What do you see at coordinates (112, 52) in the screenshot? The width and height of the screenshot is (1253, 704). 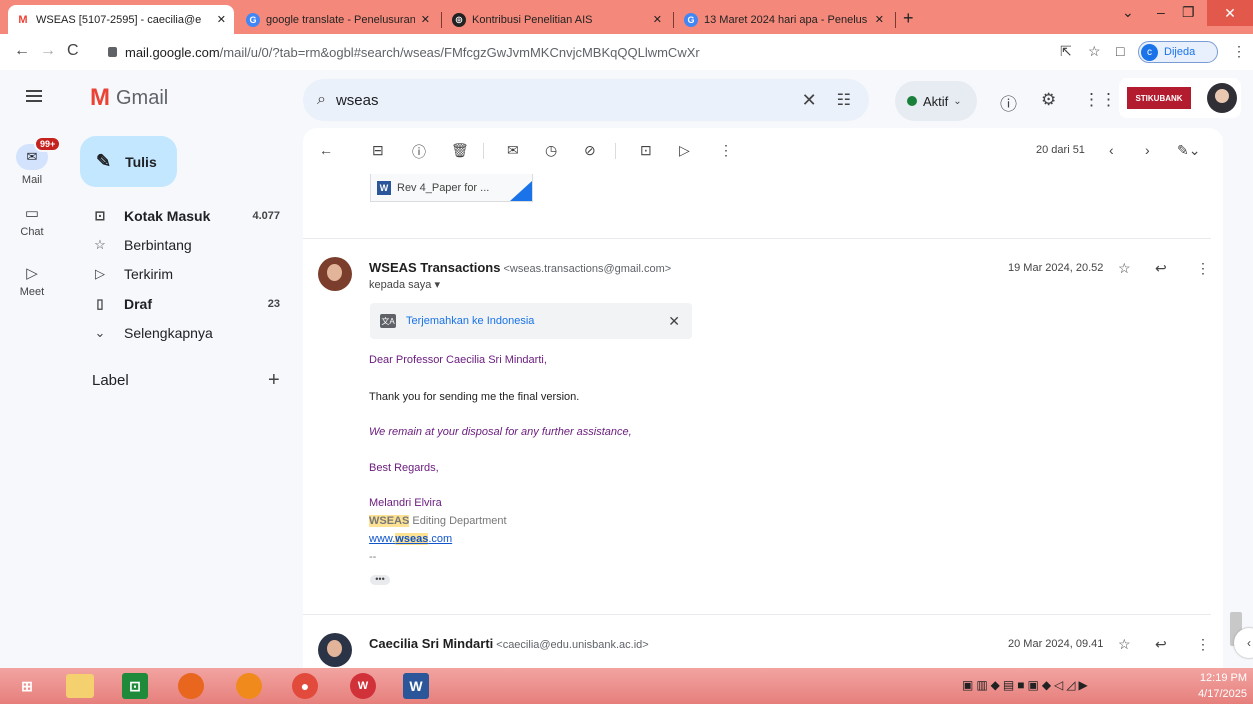 I see `lock-icon` at bounding box center [112, 52].